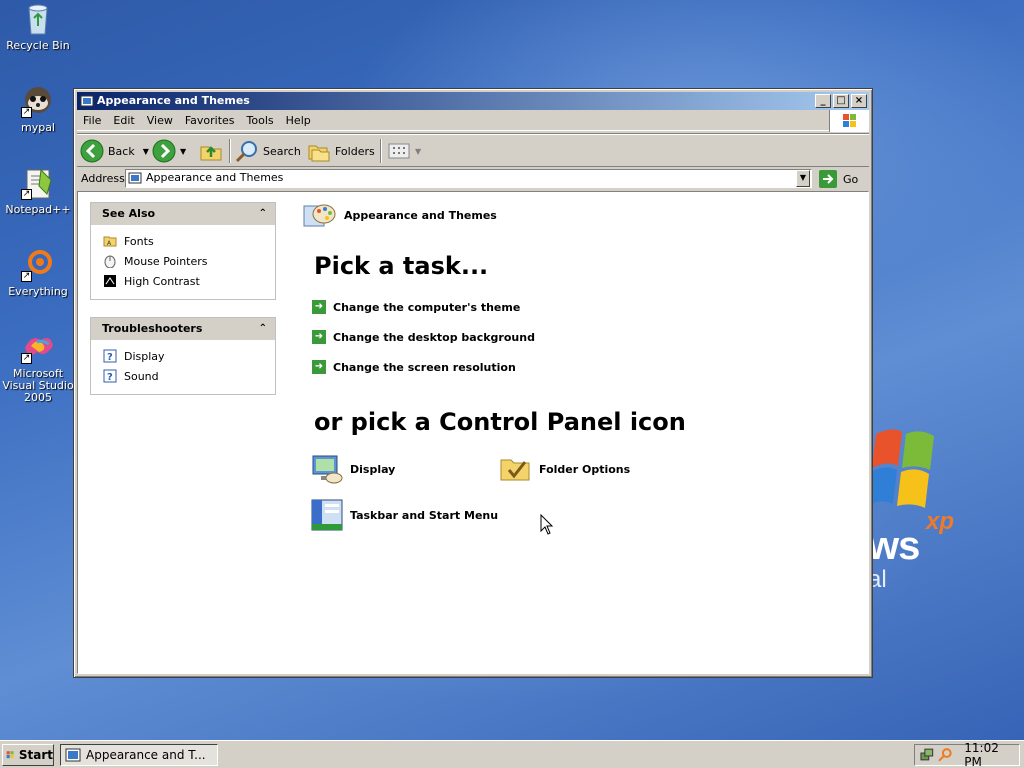  I want to click on views-button: ▼, so click(404, 151).